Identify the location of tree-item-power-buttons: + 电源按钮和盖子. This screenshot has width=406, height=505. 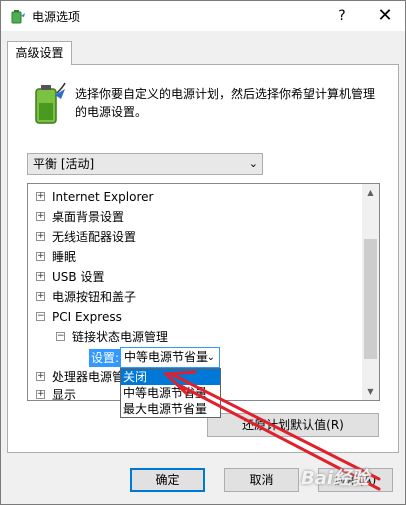
(86, 297).